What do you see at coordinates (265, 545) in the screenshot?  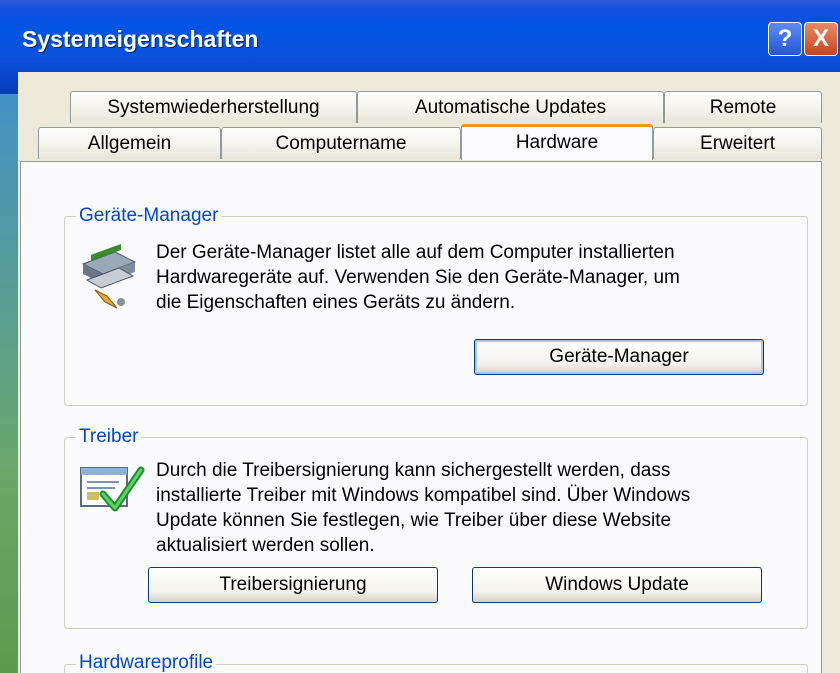 I see `drivers-text-line: aktualisiert werden sollen.` at bounding box center [265, 545].